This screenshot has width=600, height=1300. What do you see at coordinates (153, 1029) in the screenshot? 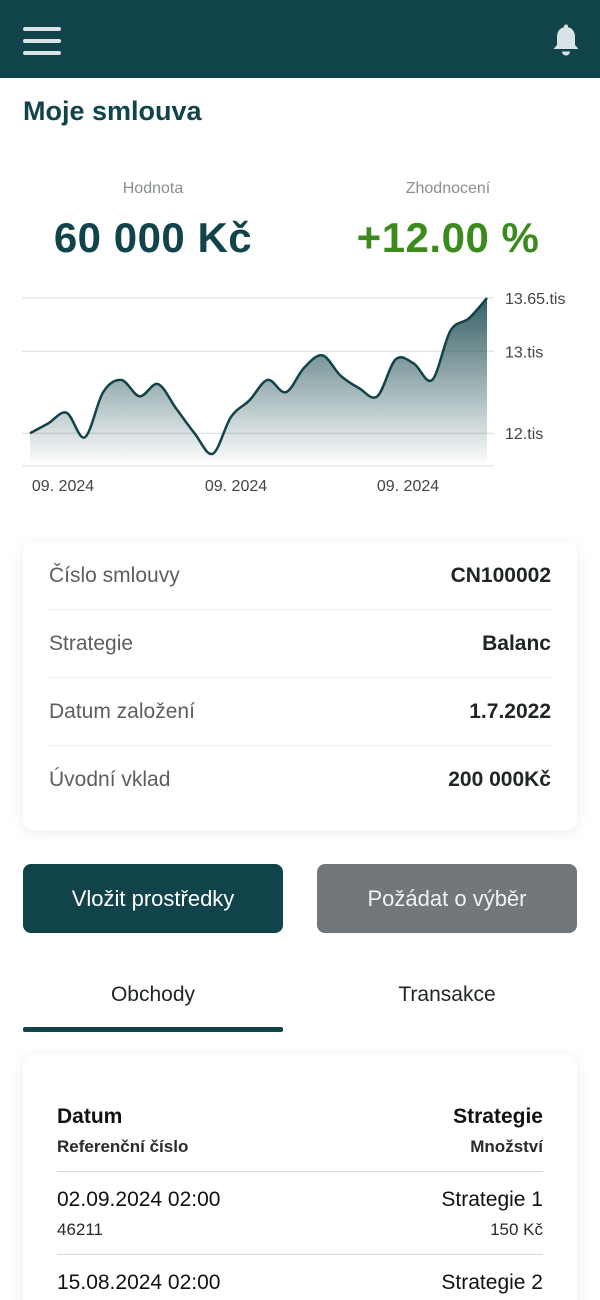
I see `active-tab-indicator` at bounding box center [153, 1029].